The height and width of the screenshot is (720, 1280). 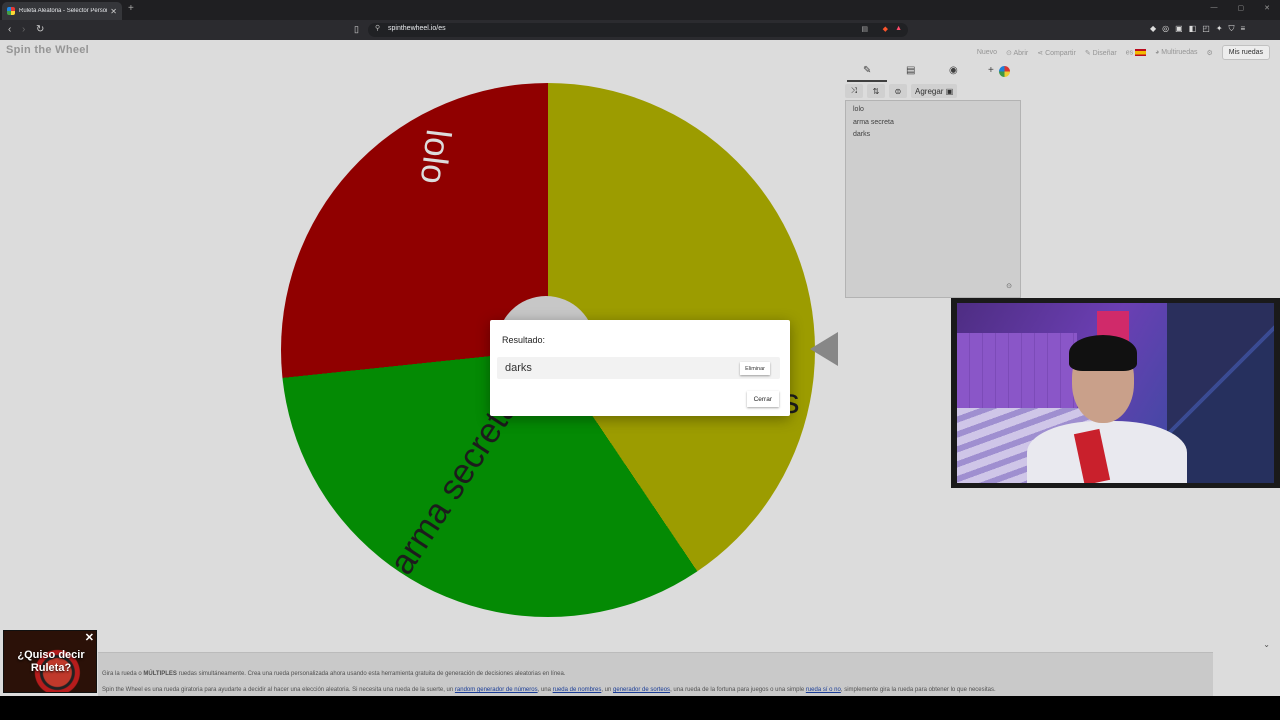 What do you see at coordinates (1197, 29) in the screenshot?
I see `extension-icons: ◆ ◎ ▣ ◧ ◰ ✦ ⛉ ≡` at bounding box center [1197, 29].